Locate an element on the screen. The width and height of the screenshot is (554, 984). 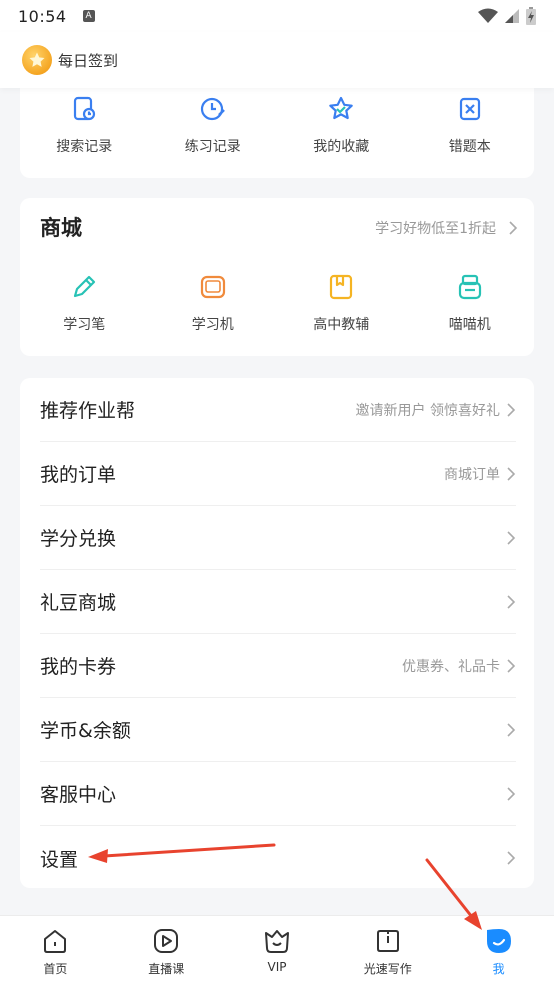
mall-item-tablet: 学习机 is located at coordinates (213, 303).